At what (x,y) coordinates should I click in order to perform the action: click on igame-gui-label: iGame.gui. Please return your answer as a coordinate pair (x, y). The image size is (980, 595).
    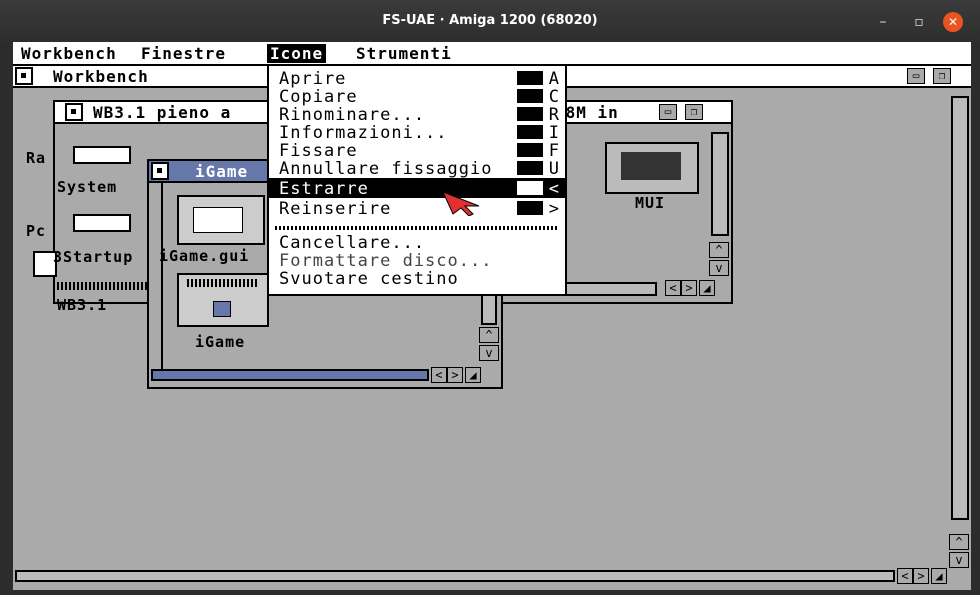
    Looking at the image, I should click on (204, 256).